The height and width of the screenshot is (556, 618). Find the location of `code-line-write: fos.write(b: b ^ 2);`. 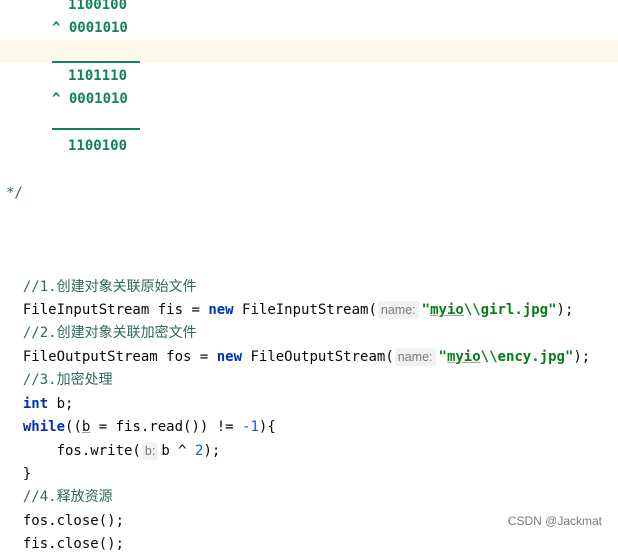

code-line-write: fos.write(b: b ^ 2); is located at coordinates (312, 438).